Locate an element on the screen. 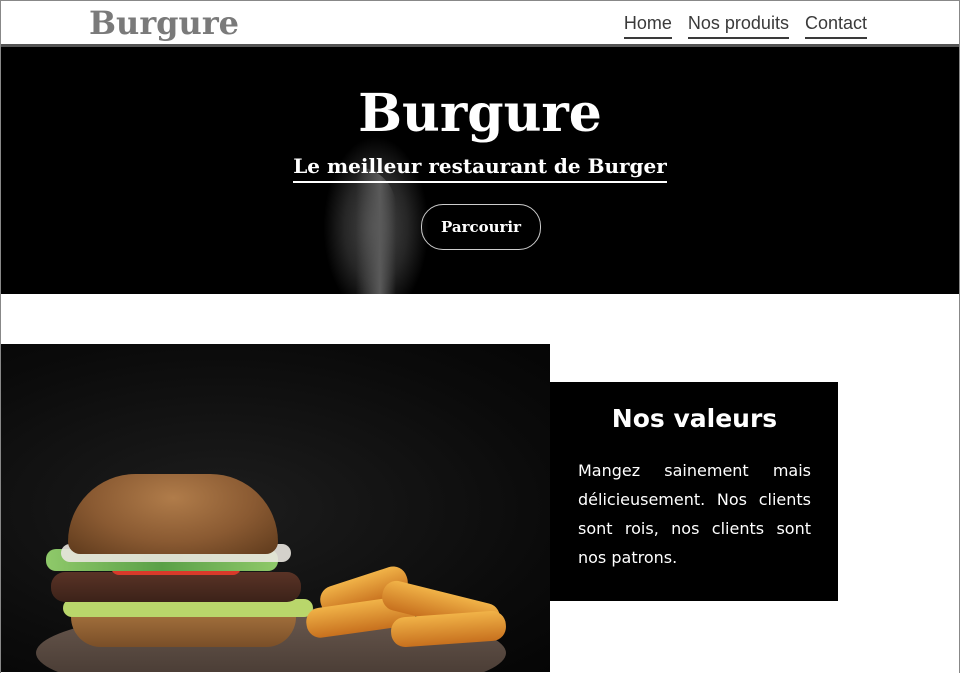  values-title: Nos valeurs is located at coordinates (694, 418).